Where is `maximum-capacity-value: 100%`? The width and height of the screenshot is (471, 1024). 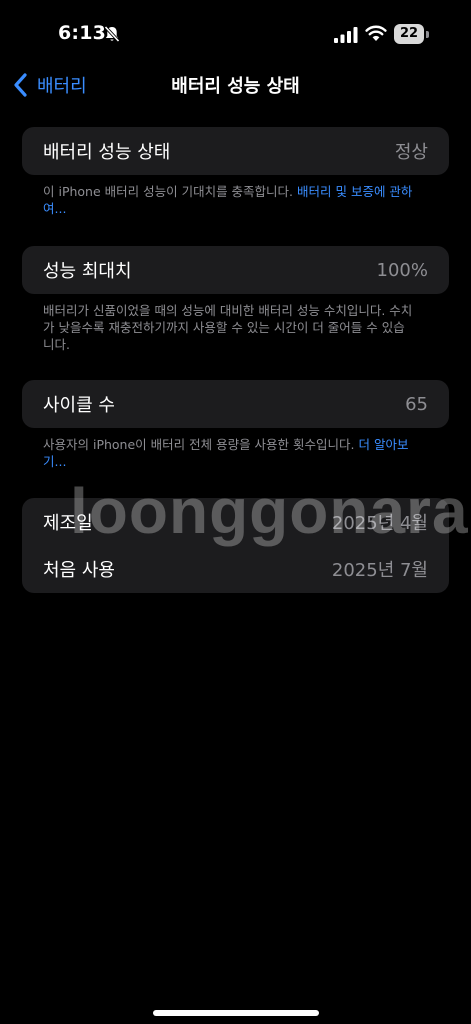 maximum-capacity-value: 100% is located at coordinates (402, 270).